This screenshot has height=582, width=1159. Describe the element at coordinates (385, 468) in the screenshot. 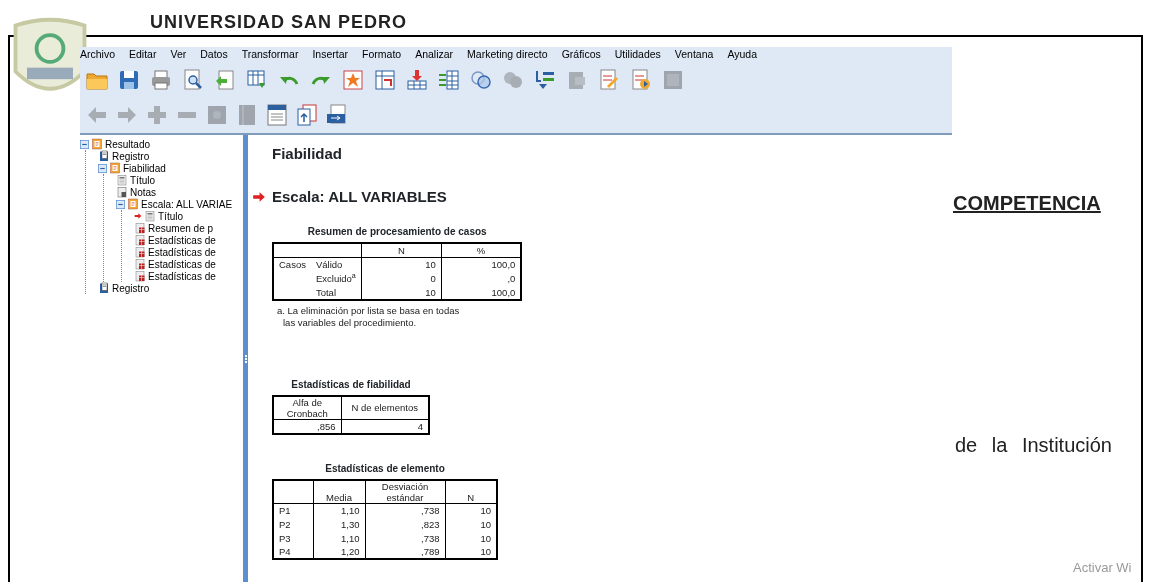

I see `table-title: Estadísticas de elemento` at that location.